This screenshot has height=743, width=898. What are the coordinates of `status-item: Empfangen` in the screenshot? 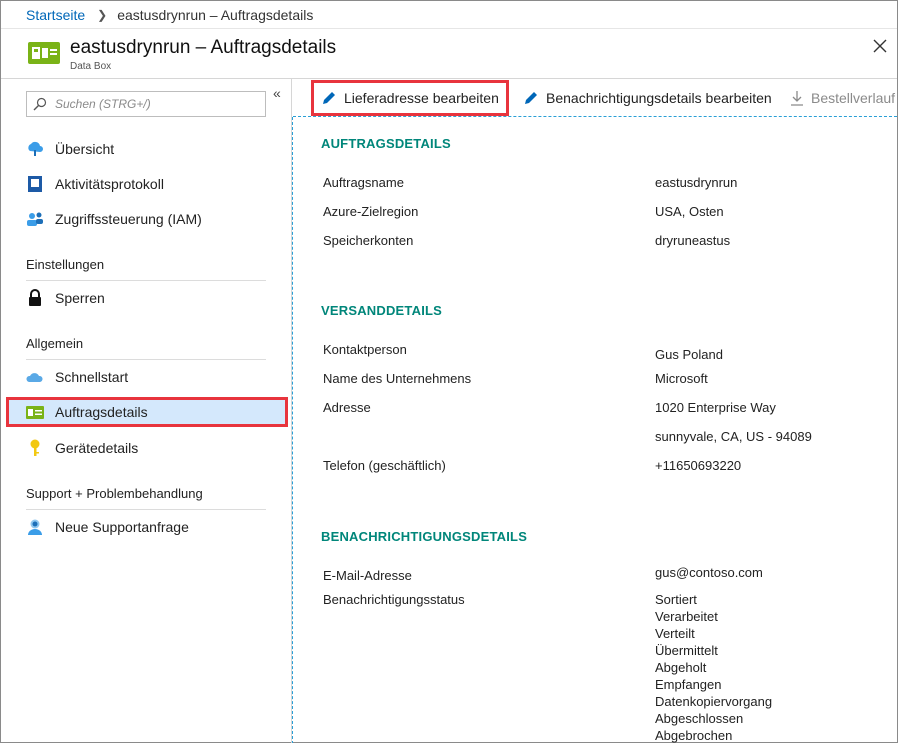 It's located at (688, 684).